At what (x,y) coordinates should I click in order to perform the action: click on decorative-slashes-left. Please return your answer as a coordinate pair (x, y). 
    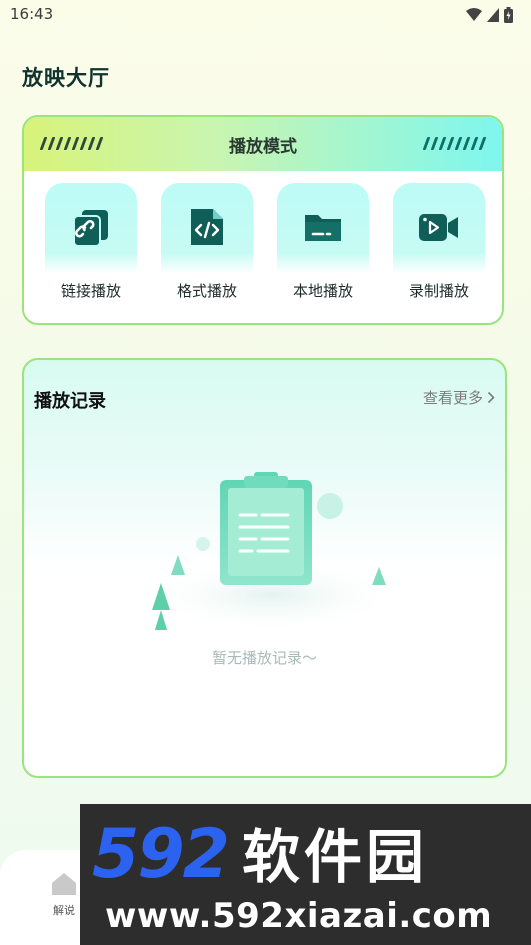
    Looking at the image, I should click on (71, 143).